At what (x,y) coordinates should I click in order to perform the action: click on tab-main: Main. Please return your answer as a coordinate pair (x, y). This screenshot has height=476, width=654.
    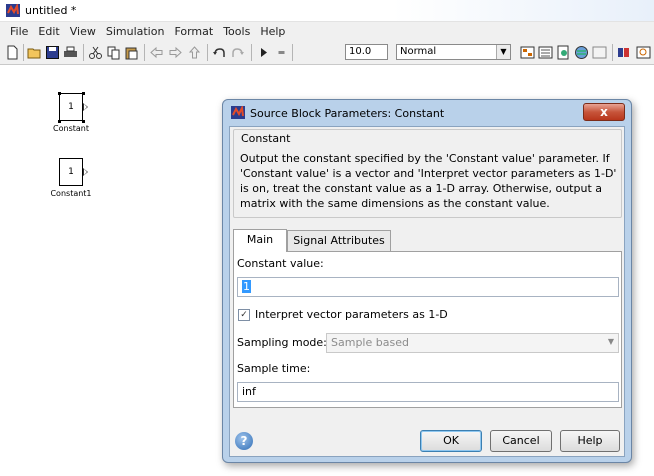
    Looking at the image, I should click on (260, 240).